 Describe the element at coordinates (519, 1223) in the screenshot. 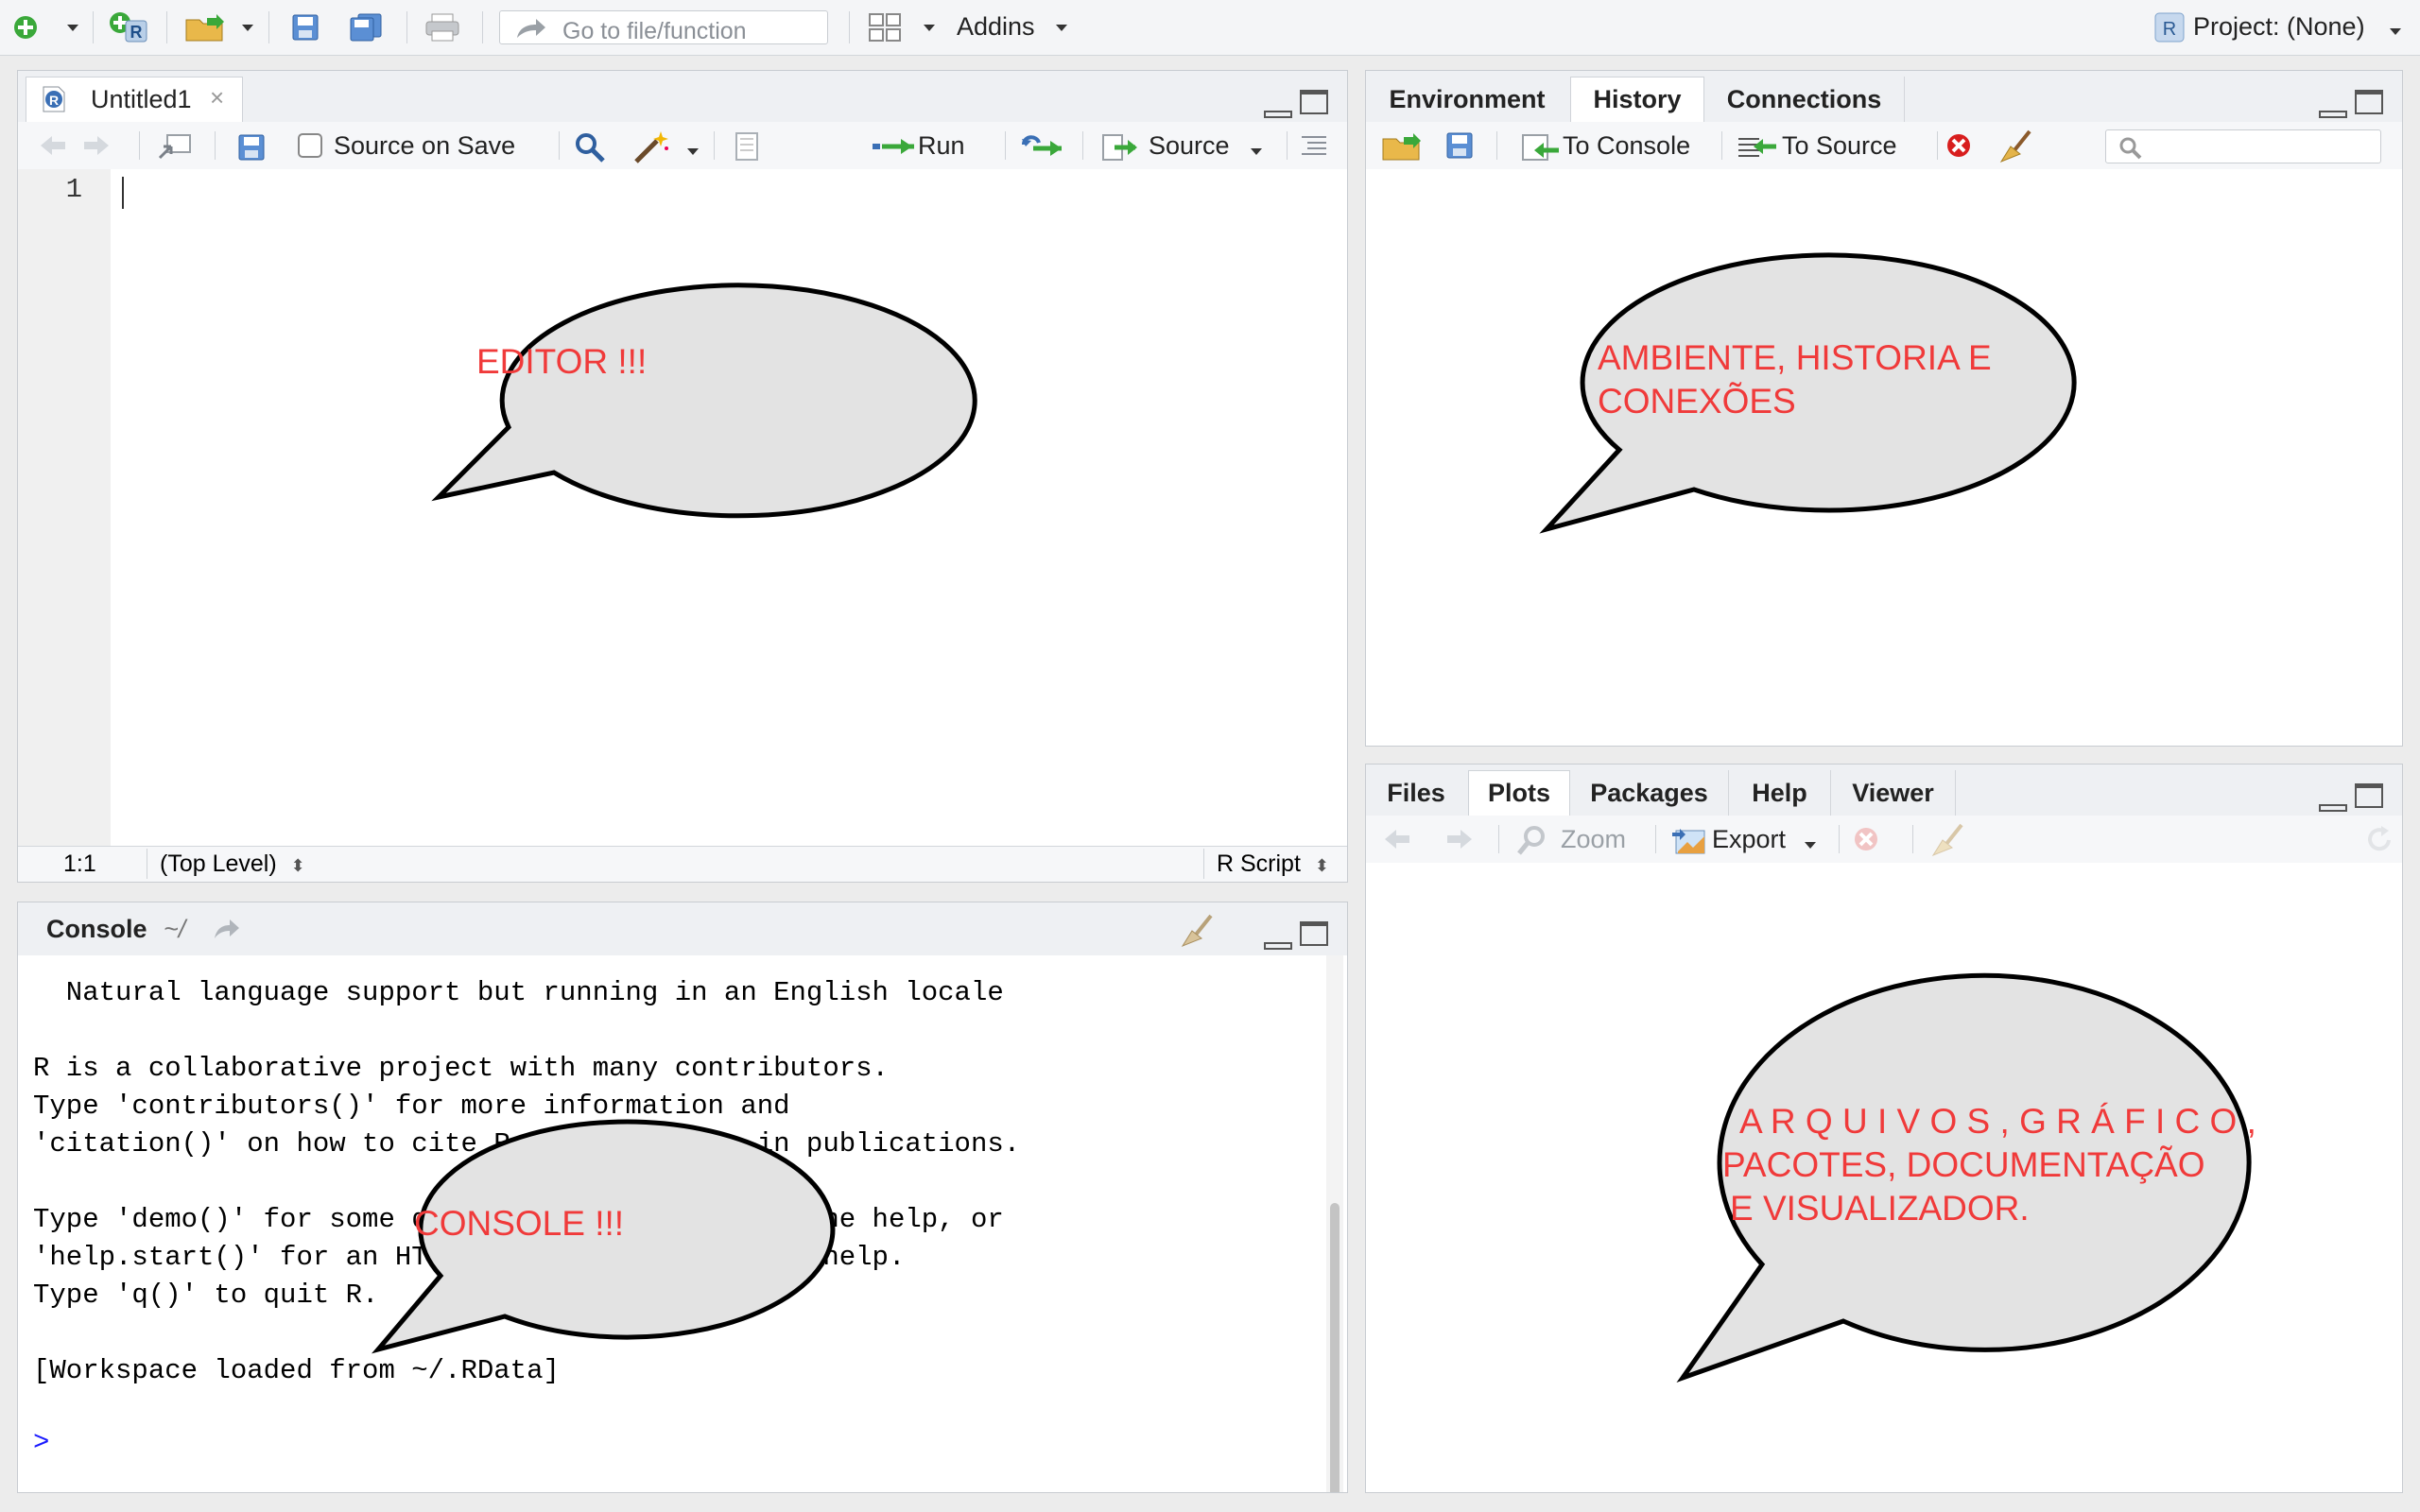

I see `console-callout-text: CONSOLE !!!` at that location.